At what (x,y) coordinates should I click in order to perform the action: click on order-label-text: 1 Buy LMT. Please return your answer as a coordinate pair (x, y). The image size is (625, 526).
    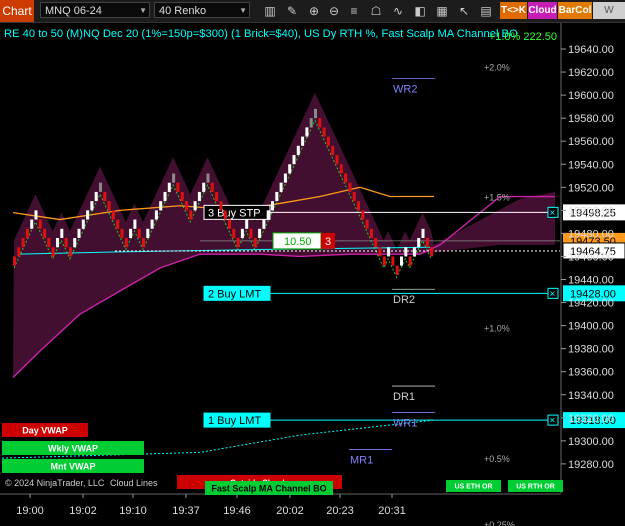
    Looking at the image, I should click on (234, 421).